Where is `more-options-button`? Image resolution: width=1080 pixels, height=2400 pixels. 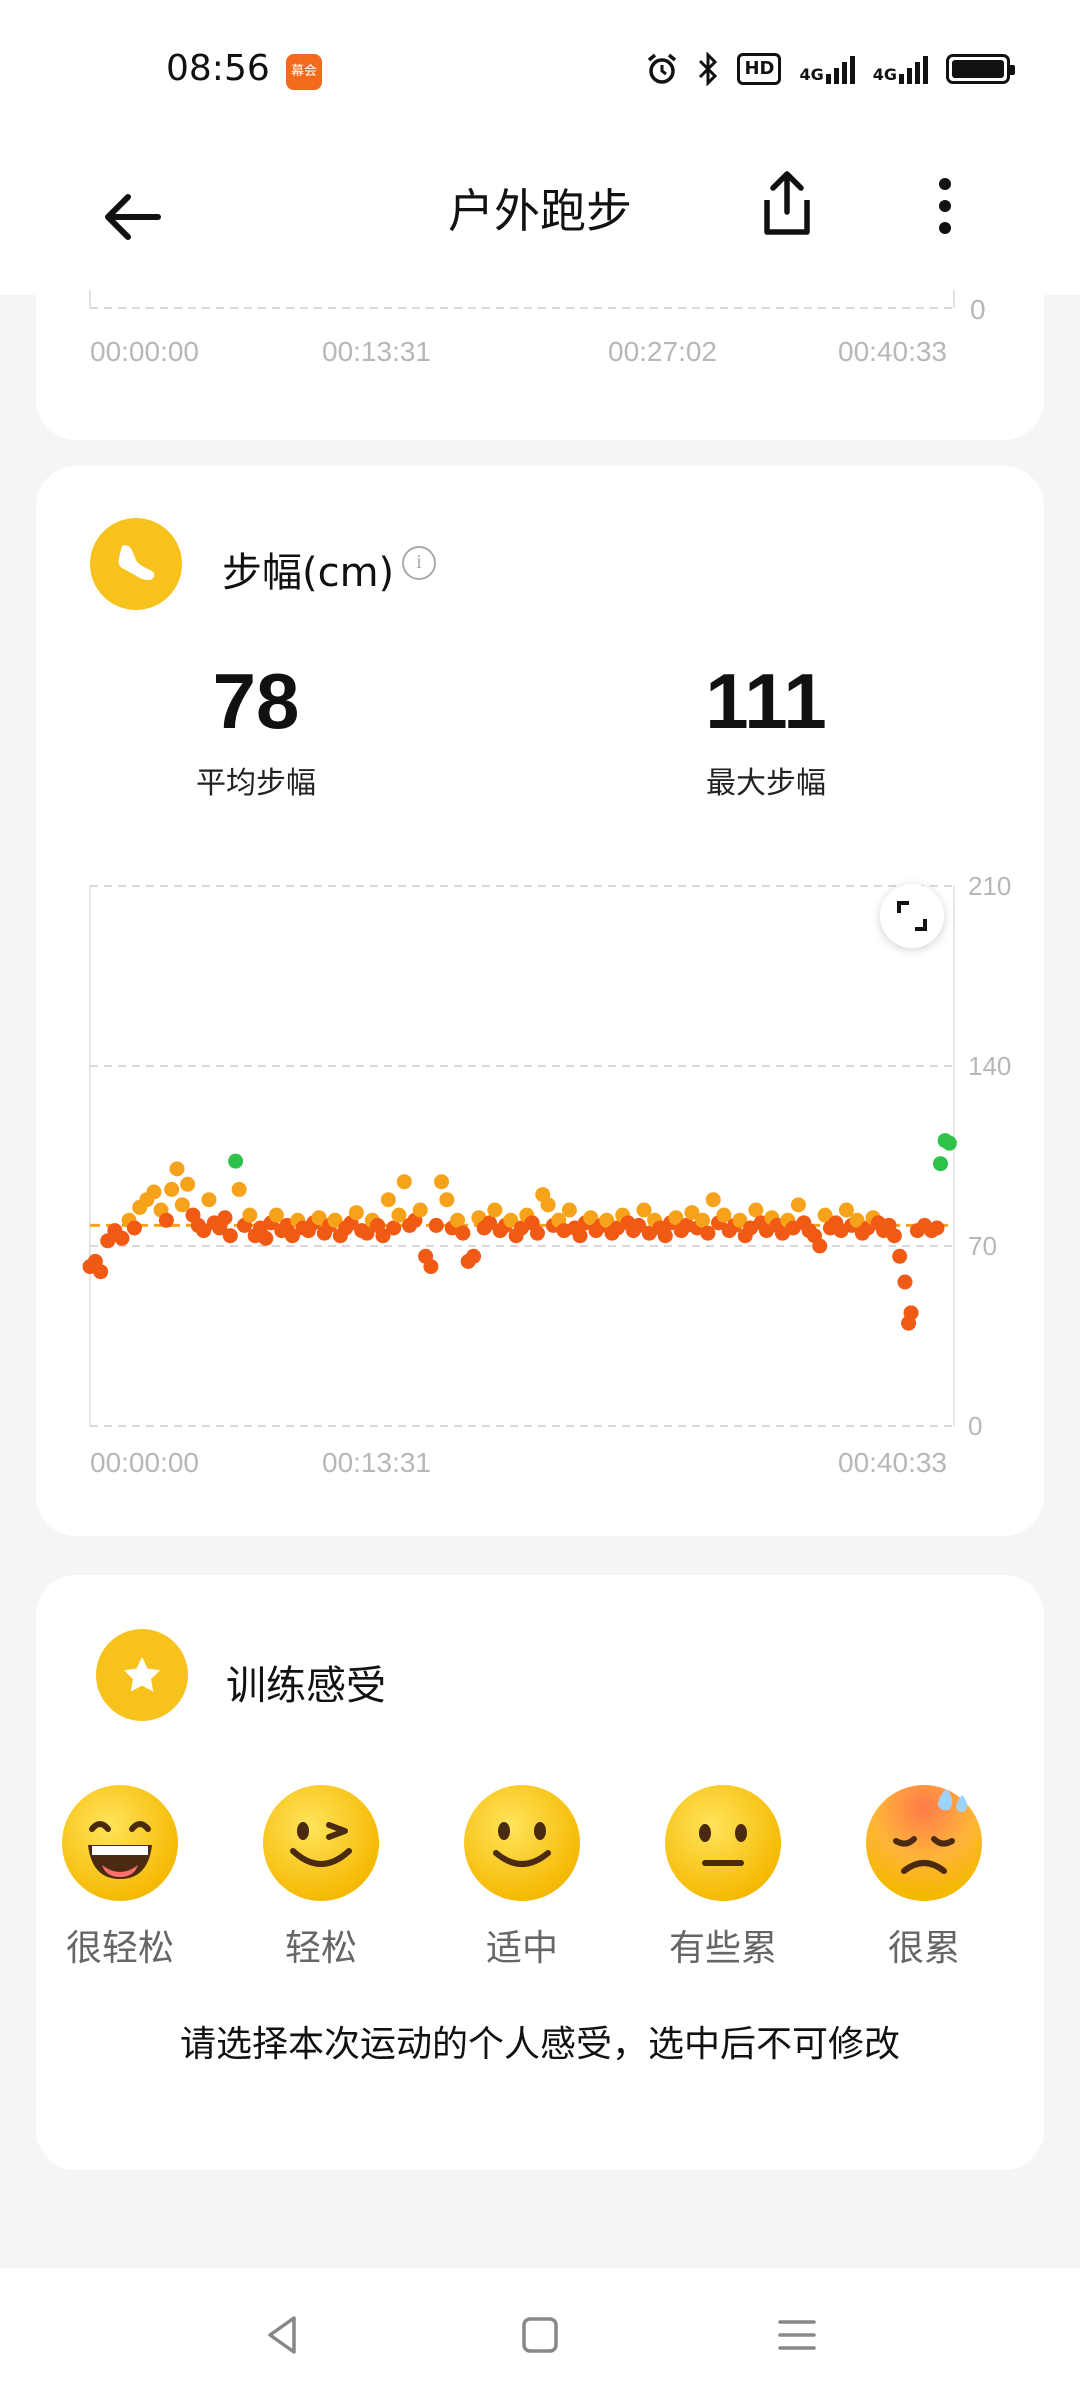
more-options-button is located at coordinates (945, 206).